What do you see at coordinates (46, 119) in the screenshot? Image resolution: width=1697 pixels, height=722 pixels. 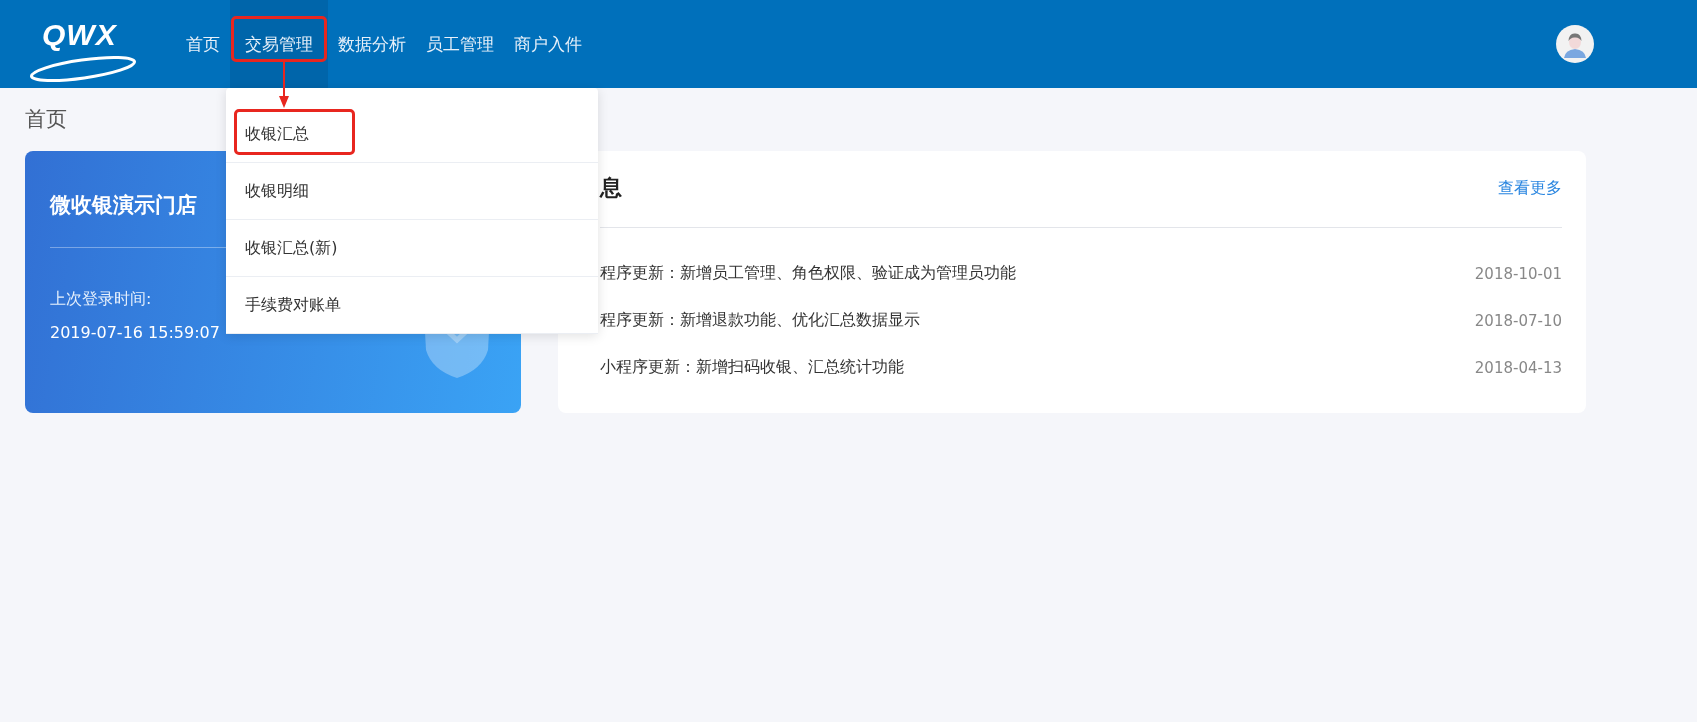 I see `page-title: 首页` at bounding box center [46, 119].